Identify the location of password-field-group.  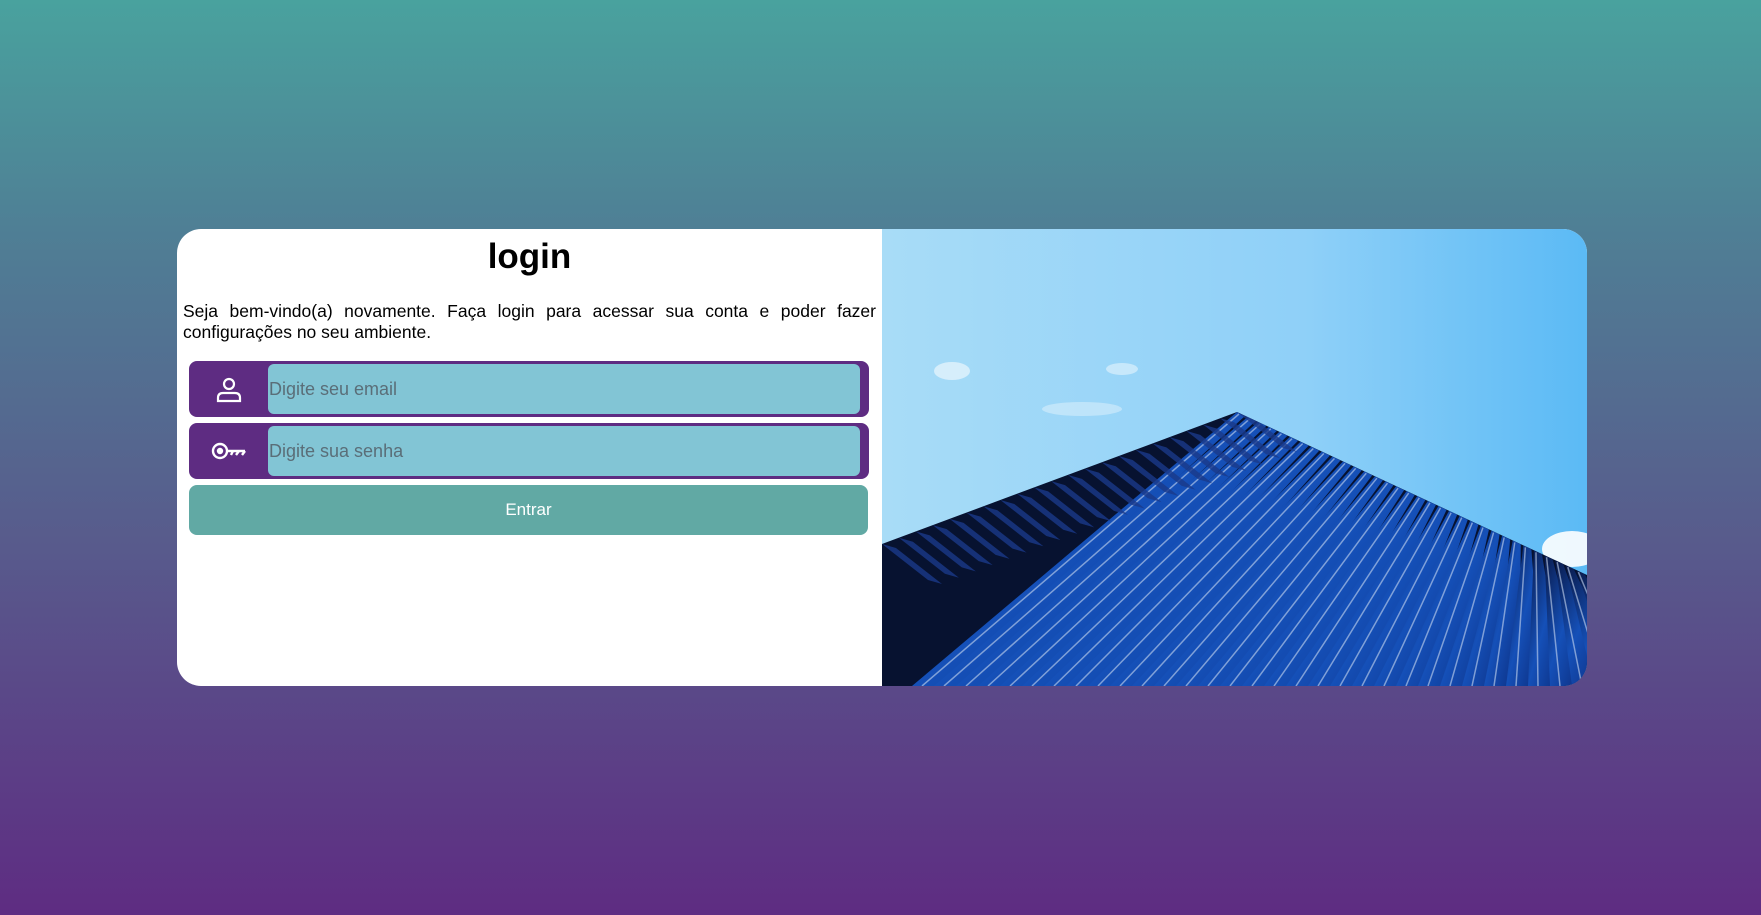
(529, 451).